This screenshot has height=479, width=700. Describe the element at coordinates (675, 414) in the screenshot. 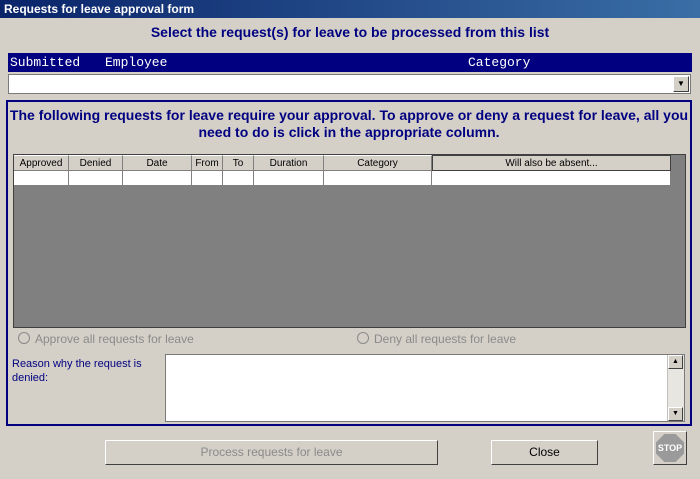

I see `scroll-down-icon: ▼` at that location.